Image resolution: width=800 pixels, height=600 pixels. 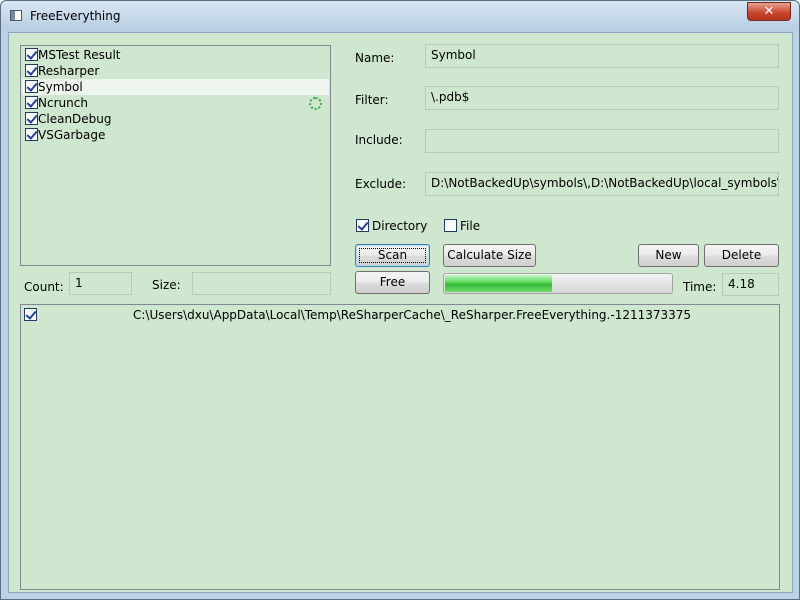 I want to click on include-label: Include:, so click(x=379, y=140).